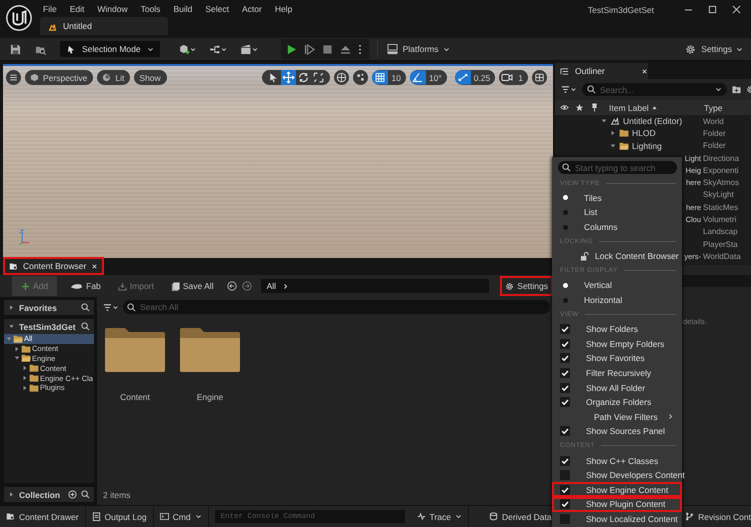 The width and height of the screenshot is (751, 527). What do you see at coordinates (13, 77) in the screenshot?
I see `menu-icon` at bounding box center [13, 77].